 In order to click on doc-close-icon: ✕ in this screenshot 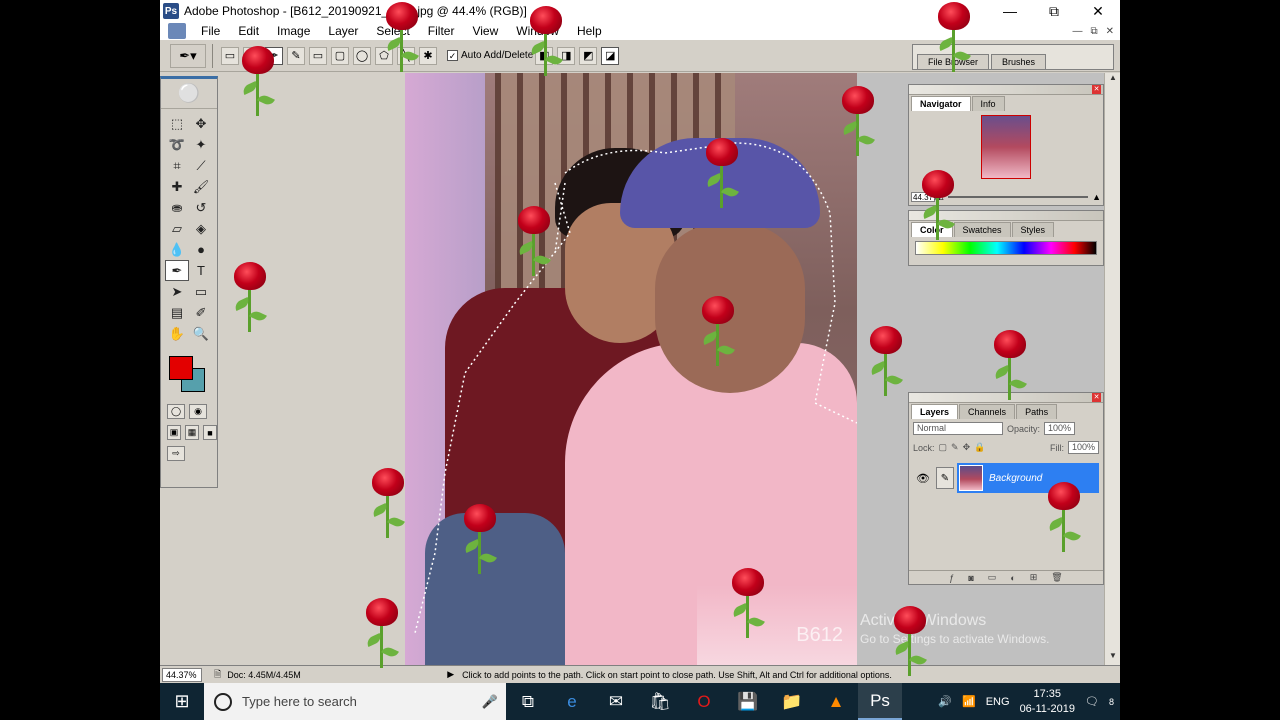, I will do `click(1110, 31)`.